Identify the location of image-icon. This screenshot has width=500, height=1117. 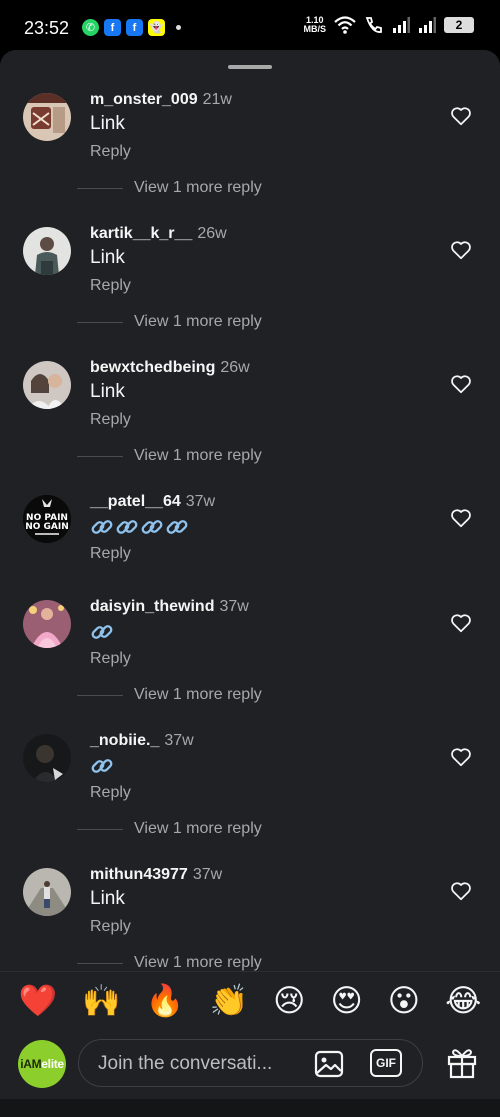
(329, 1064).